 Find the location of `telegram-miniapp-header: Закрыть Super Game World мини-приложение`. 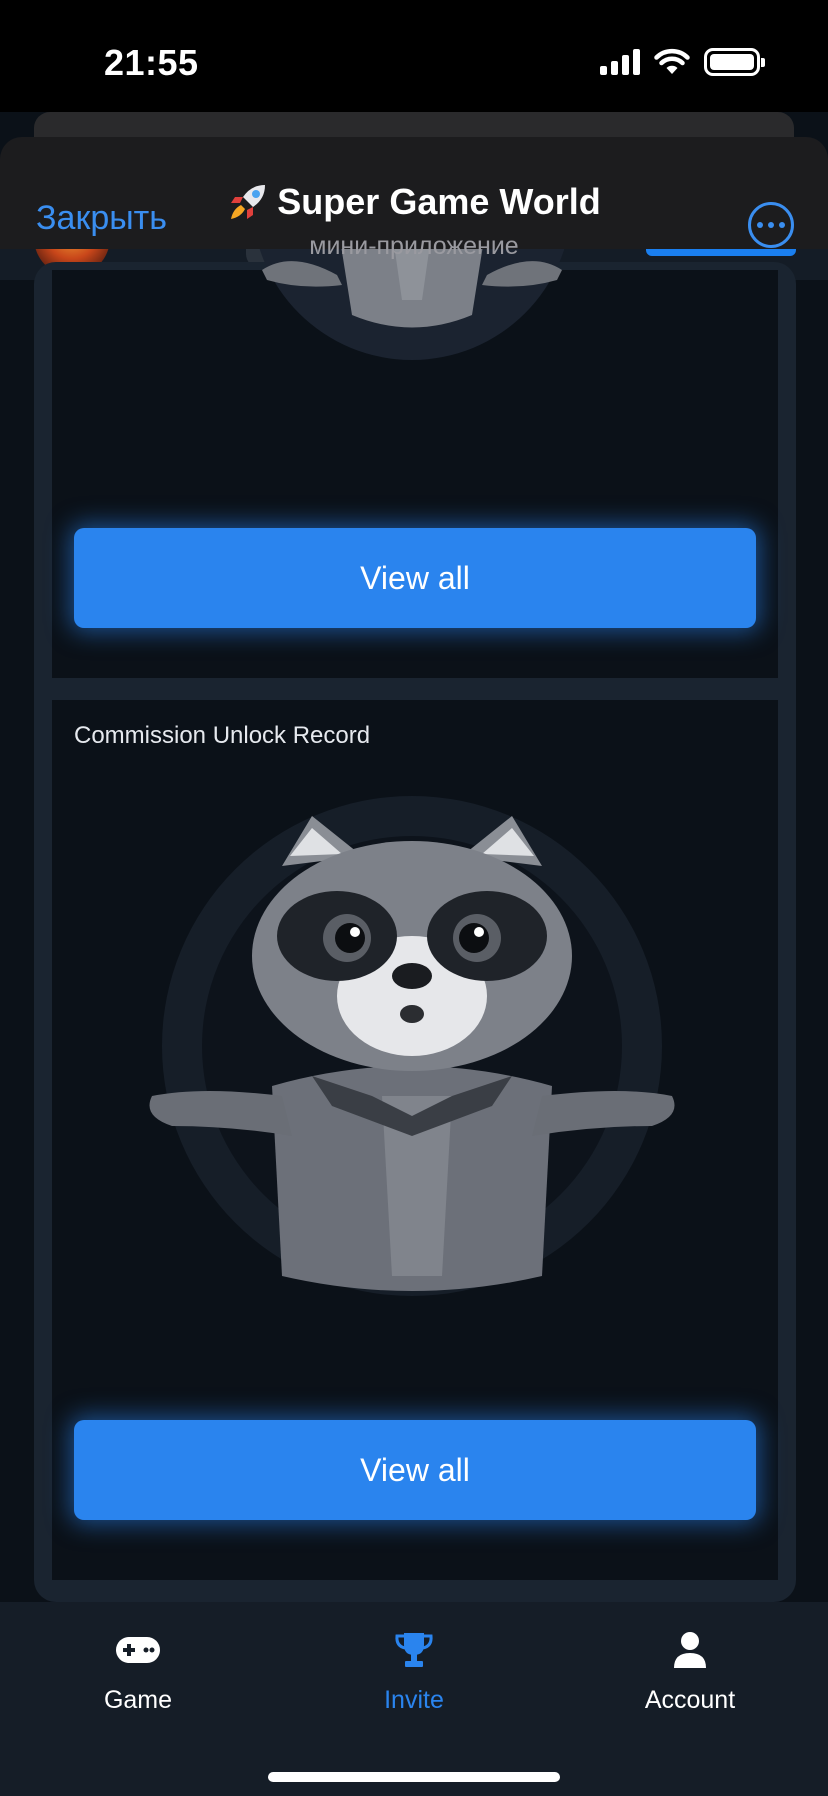

telegram-miniapp-header: Закрыть Super Game World мини-приложение is located at coordinates (414, 198).